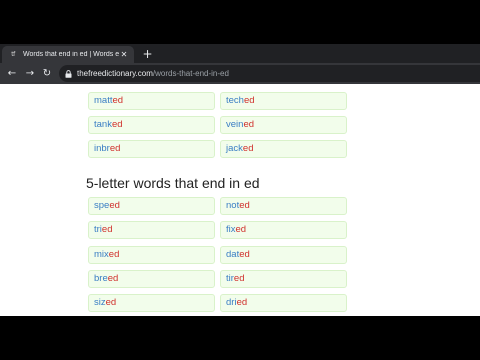 This screenshot has width=480, height=360. Describe the element at coordinates (283, 149) in the screenshot. I see `word-link: jacked` at that location.